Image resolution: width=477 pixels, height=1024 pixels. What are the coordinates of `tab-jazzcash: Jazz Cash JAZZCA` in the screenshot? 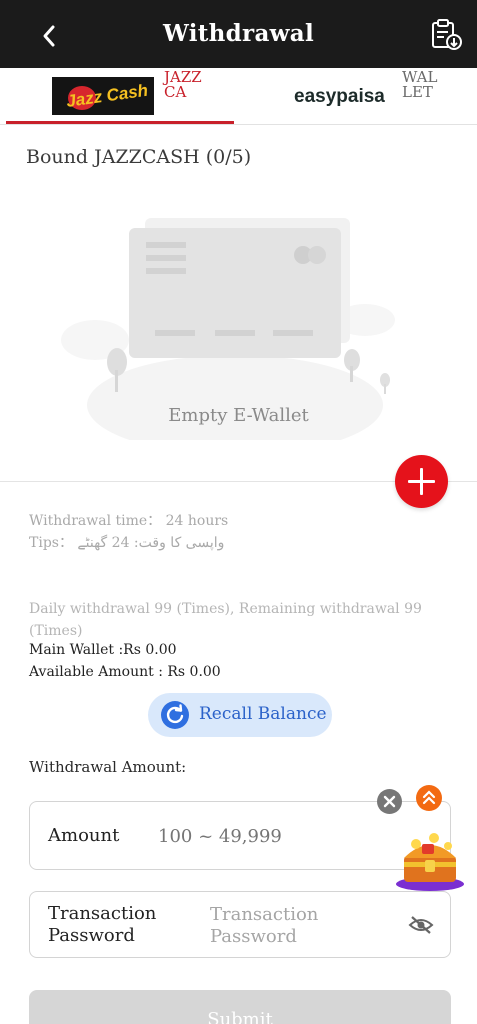 It's located at (119, 96).